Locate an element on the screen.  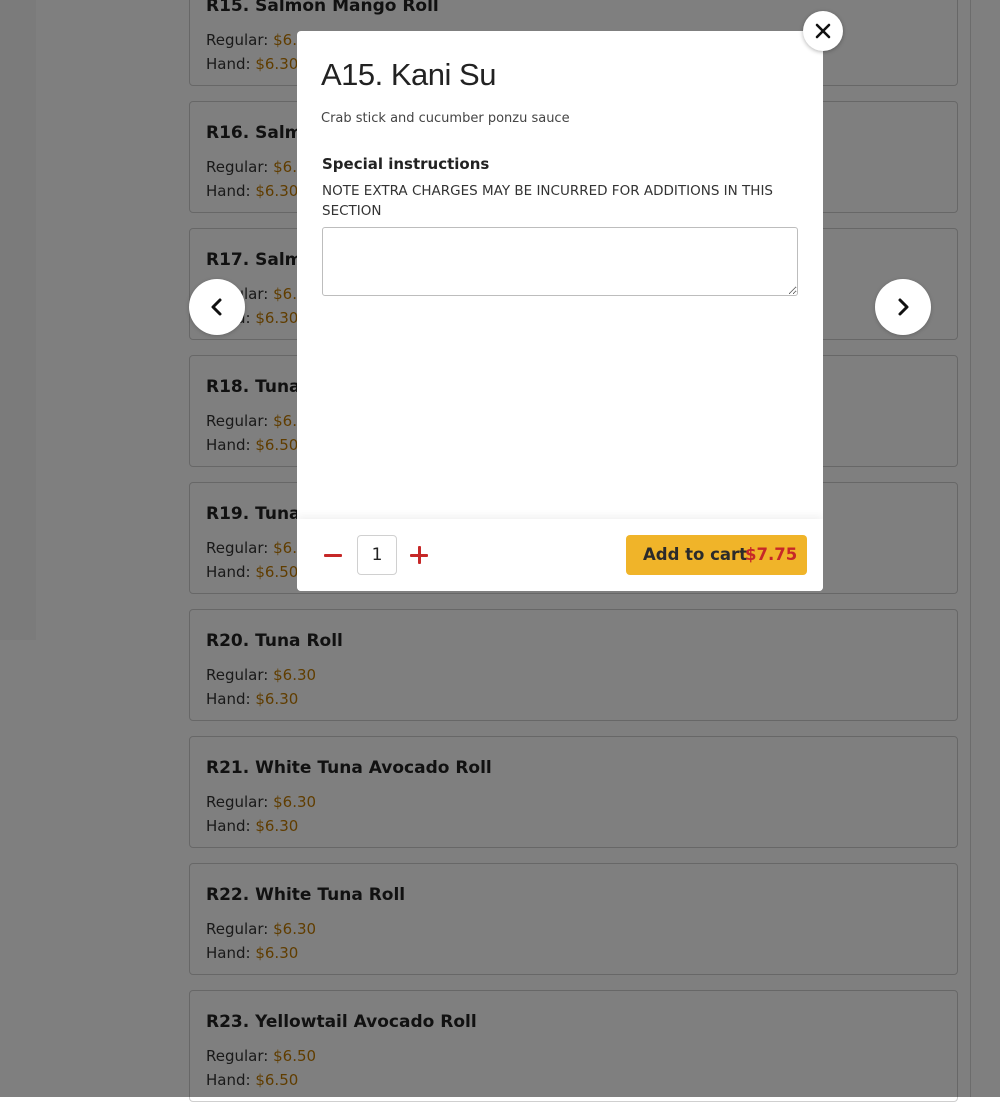
chevron-right-icon is located at coordinates (903, 307).